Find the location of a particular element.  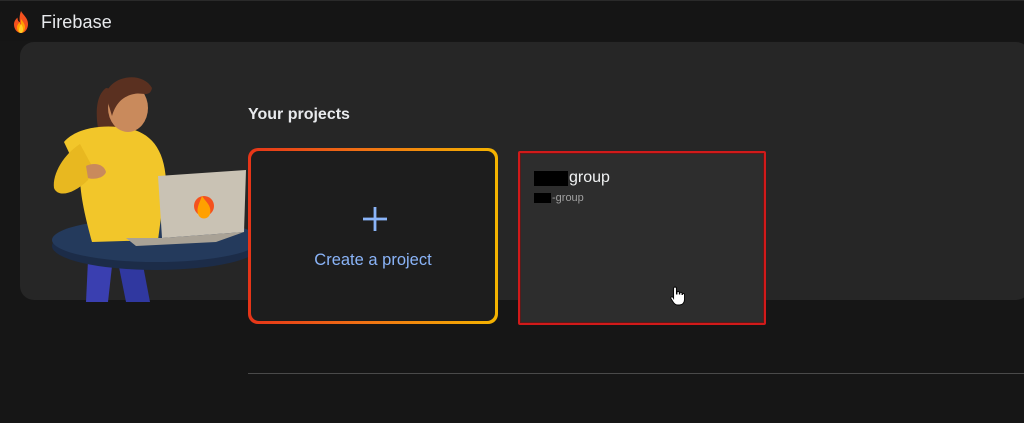

app-name: Firebase is located at coordinates (76, 21).